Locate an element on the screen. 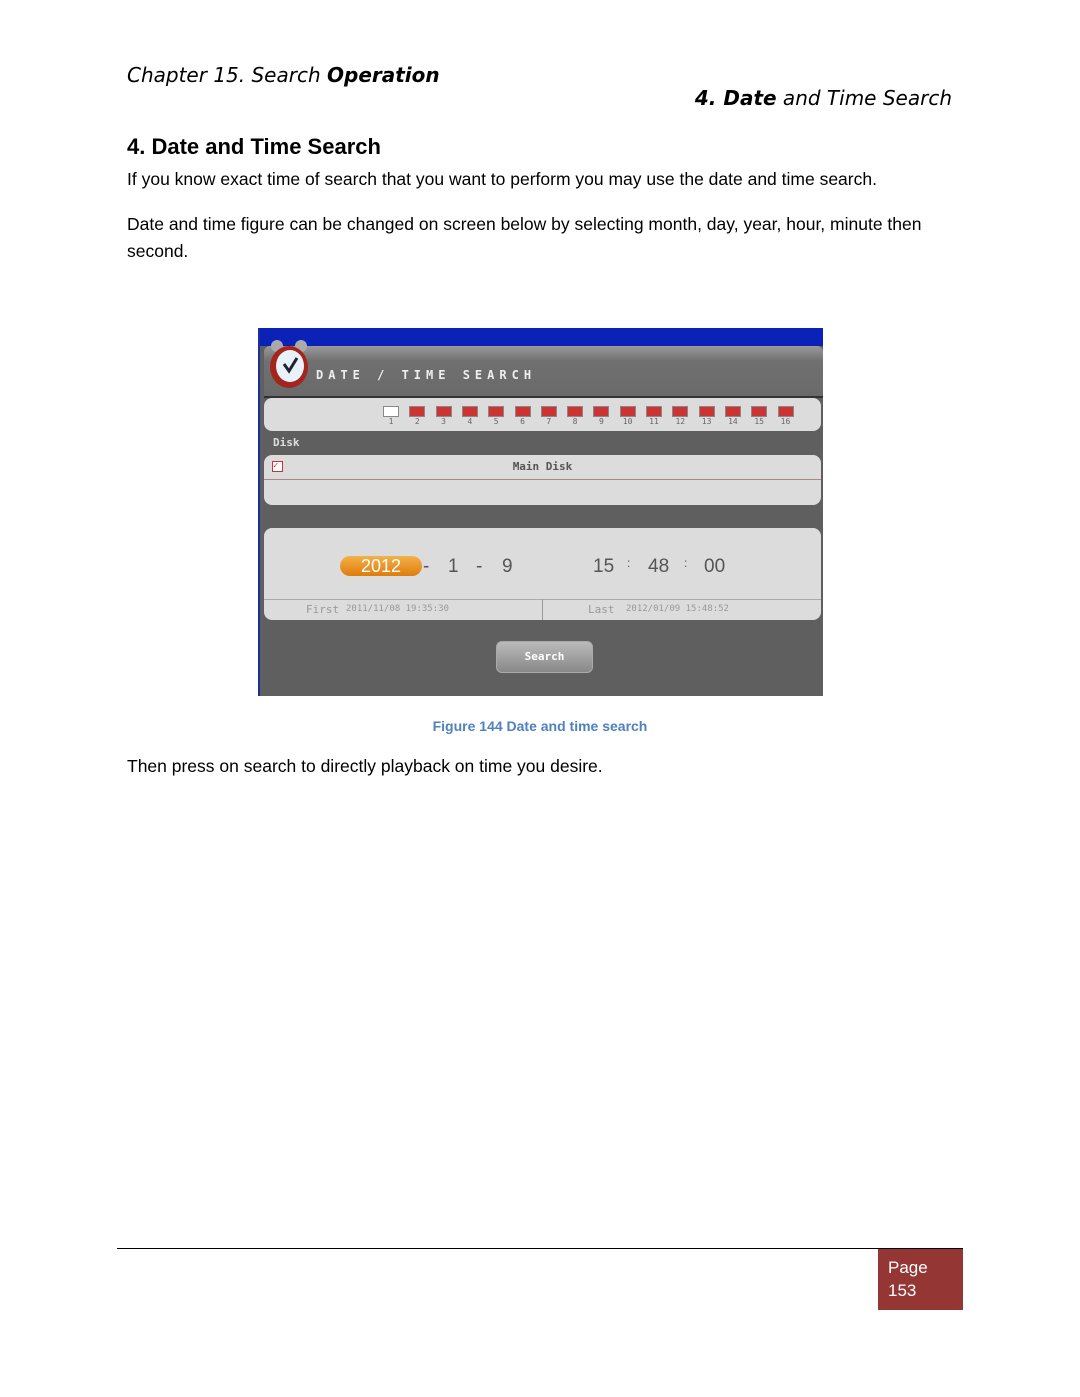  channel-number: 5 is located at coordinates (496, 421).